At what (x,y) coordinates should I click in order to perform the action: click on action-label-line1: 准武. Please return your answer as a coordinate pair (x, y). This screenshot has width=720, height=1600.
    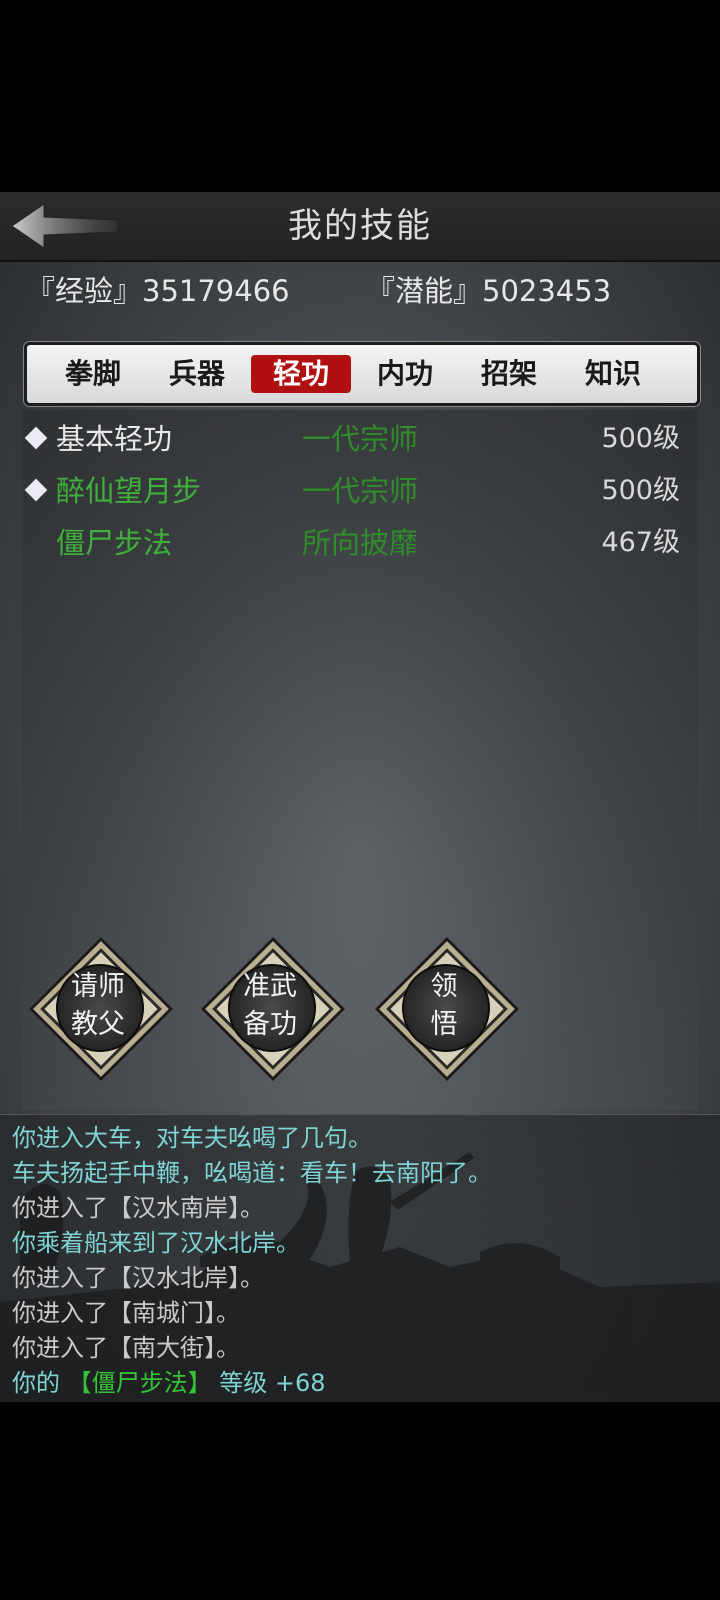
    Looking at the image, I should click on (270, 986).